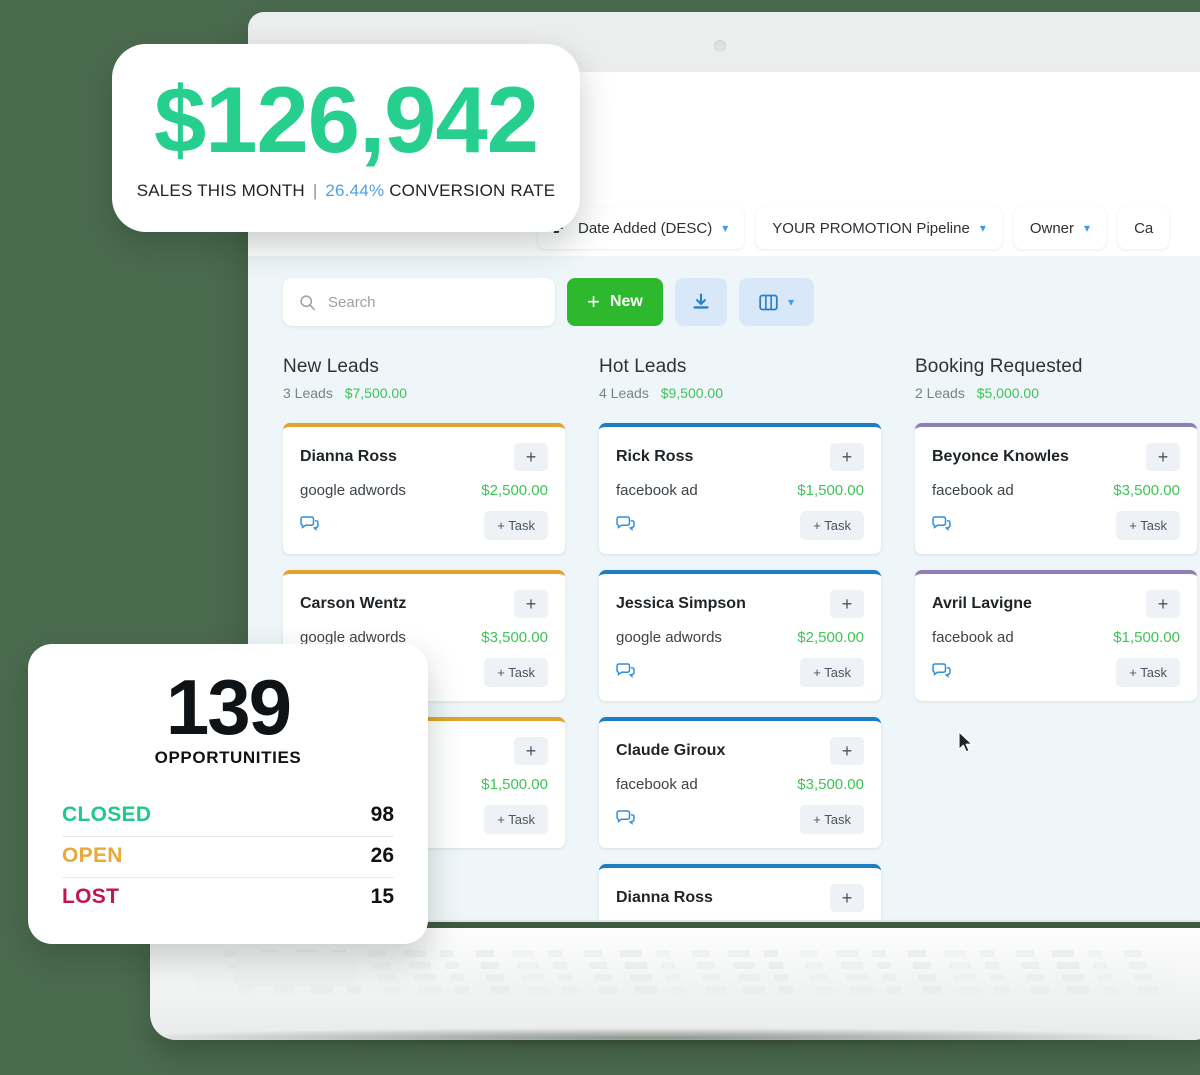  What do you see at coordinates (228, 857) in the screenshot?
I see `opportunity-row-open: OPEN 26` at bounding box center [228, 857].